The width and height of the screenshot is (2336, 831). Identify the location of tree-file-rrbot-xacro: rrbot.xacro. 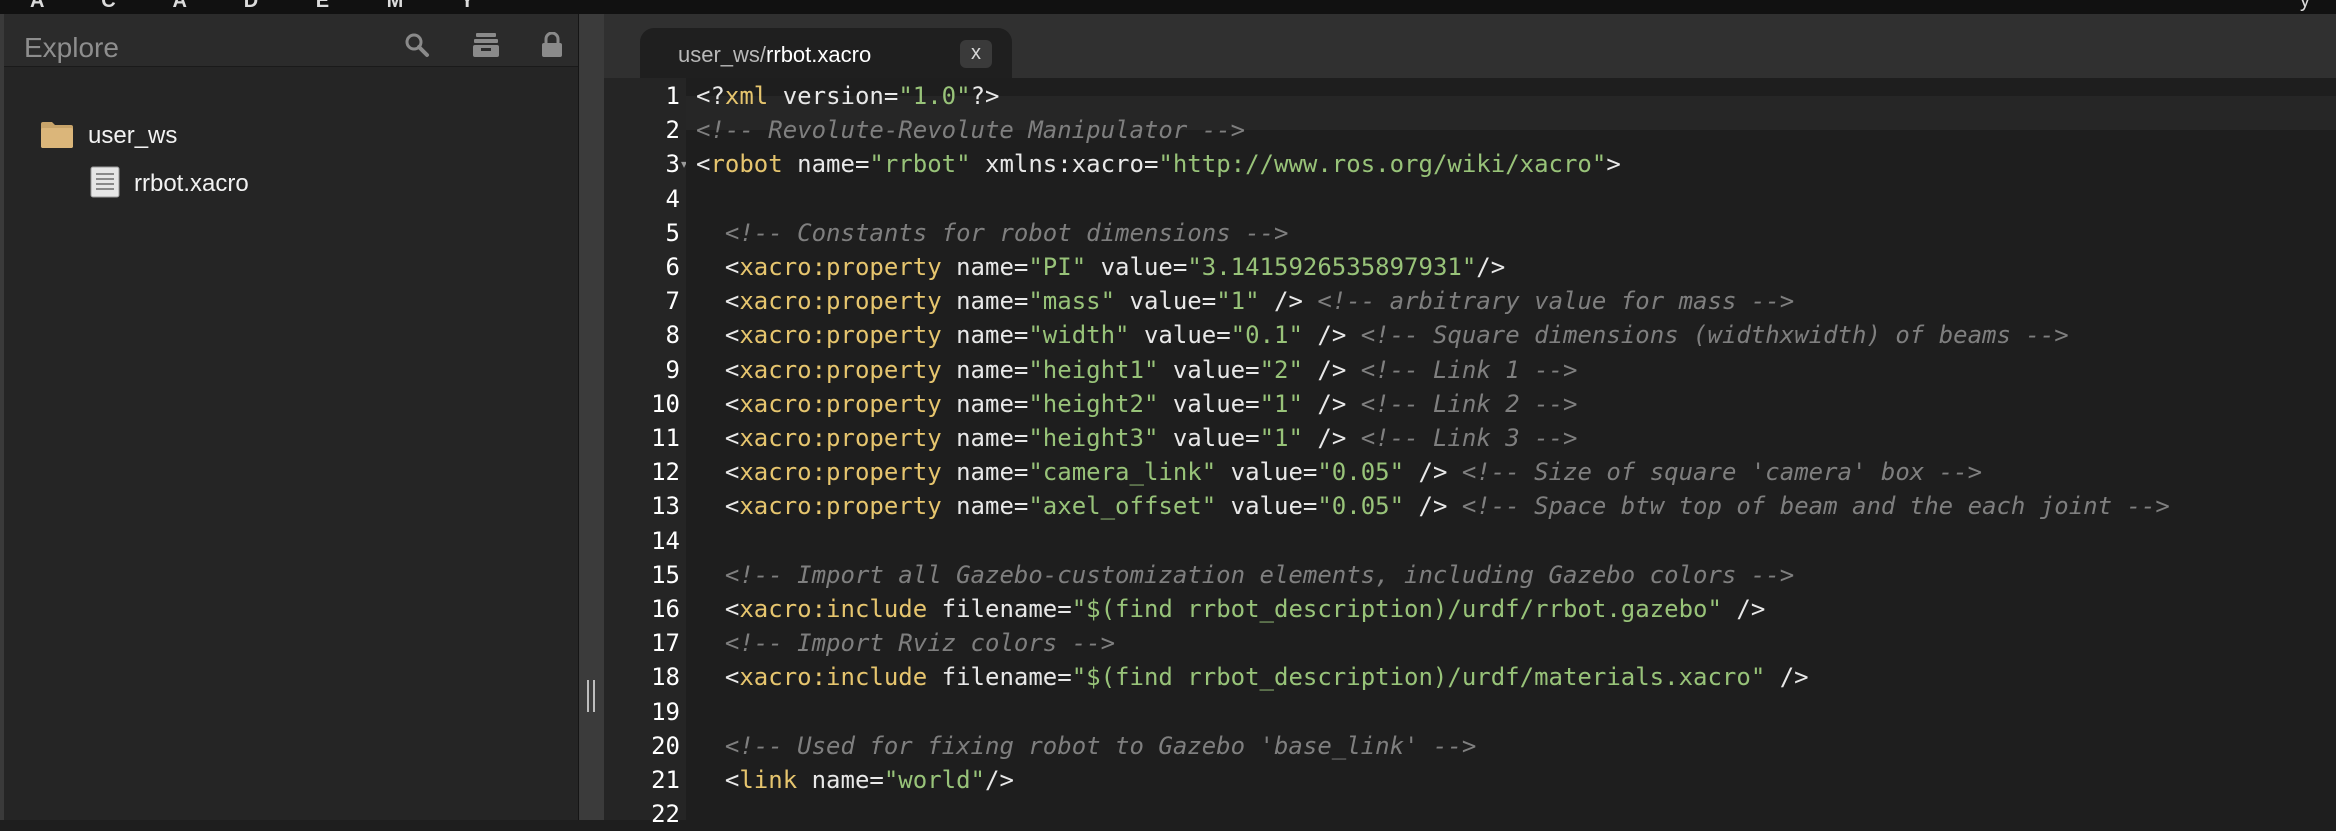
(169, 184).